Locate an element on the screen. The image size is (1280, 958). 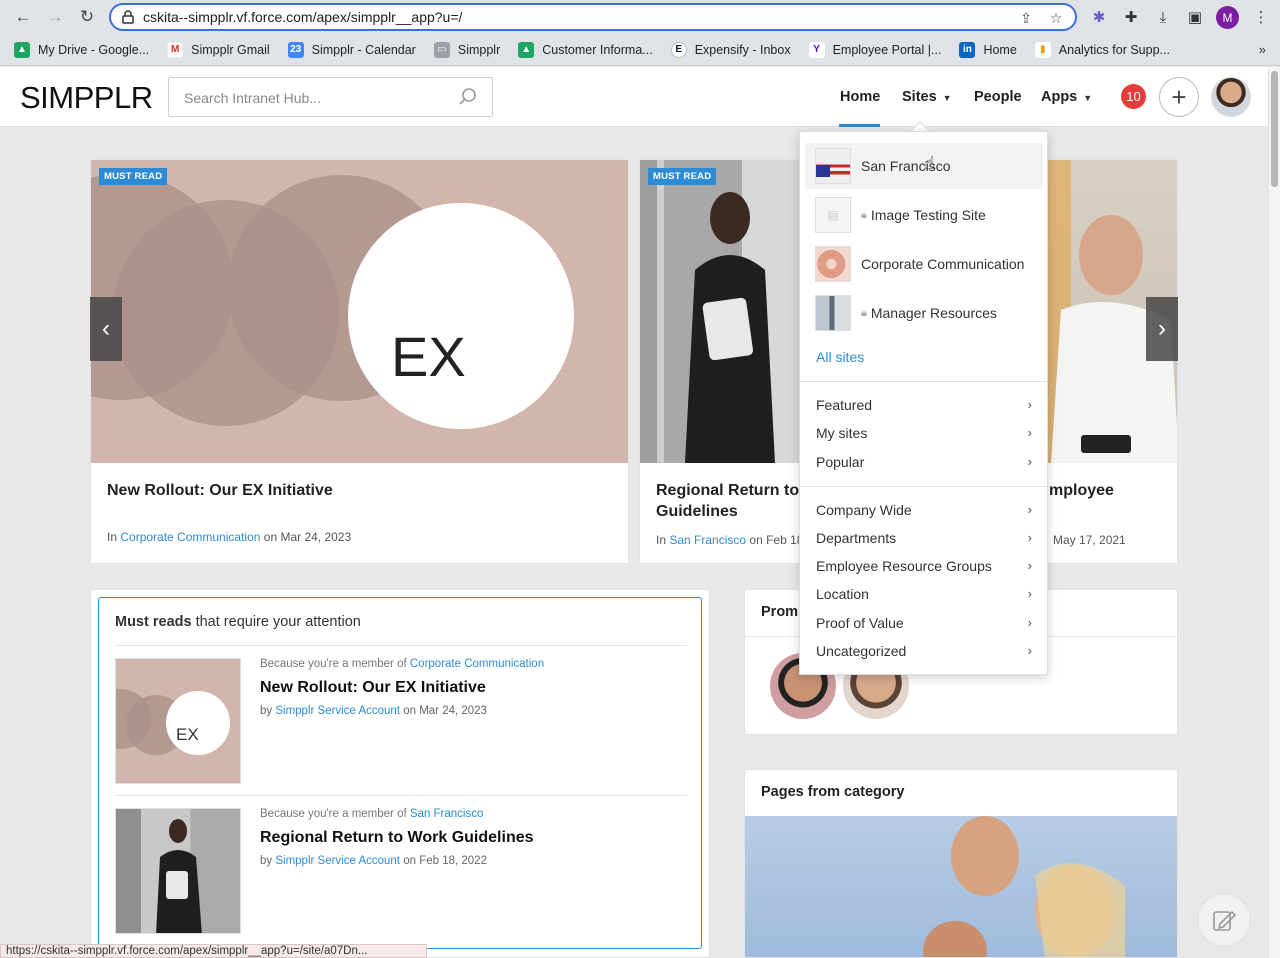
mouse-cursor-icon: ☝︎ is located at coordinates (929, 163).